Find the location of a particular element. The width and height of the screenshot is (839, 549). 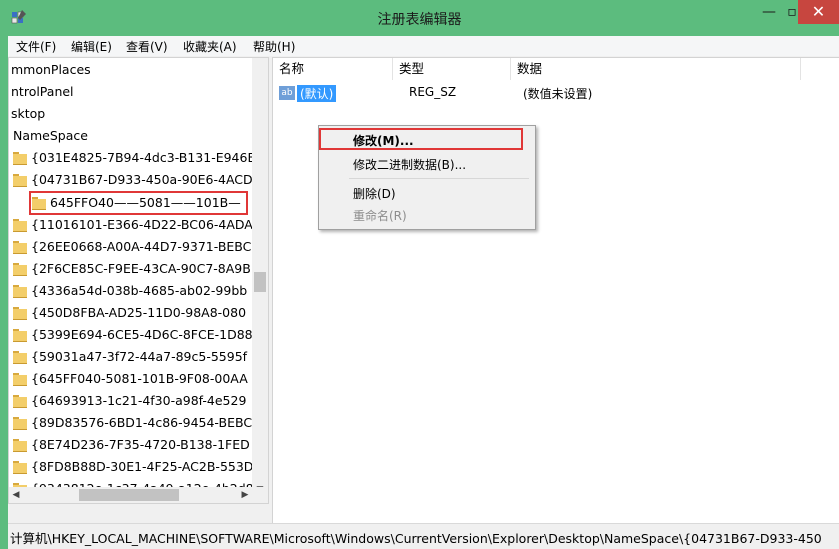

value-data: (数值未设置) is located at coordinates (558, 94).